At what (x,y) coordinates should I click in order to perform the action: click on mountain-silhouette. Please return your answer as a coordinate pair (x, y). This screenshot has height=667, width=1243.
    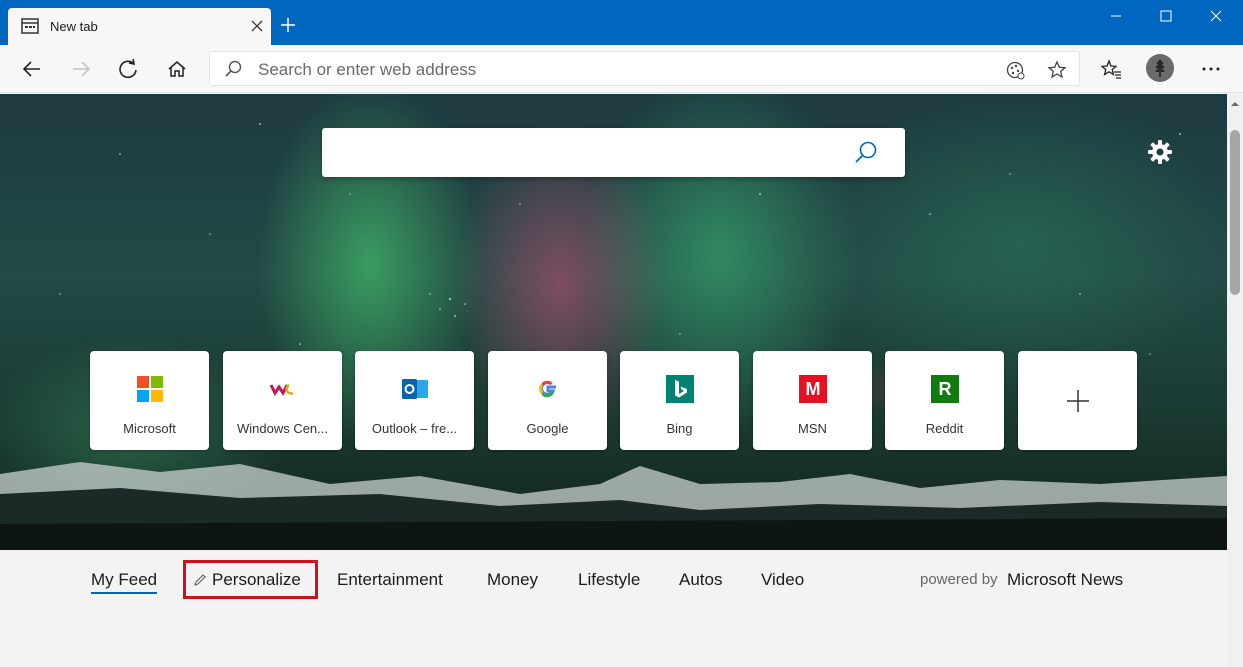
    Looking at the image, I should click on (613, 506).